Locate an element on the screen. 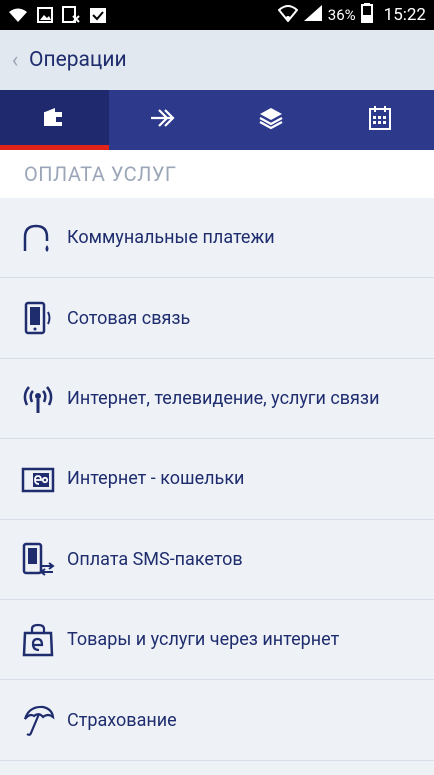 Image resolution: width=434 pixels, height=775 pixels. list-item-mobile: Сотовая связь is located at coordinates (217, 318).